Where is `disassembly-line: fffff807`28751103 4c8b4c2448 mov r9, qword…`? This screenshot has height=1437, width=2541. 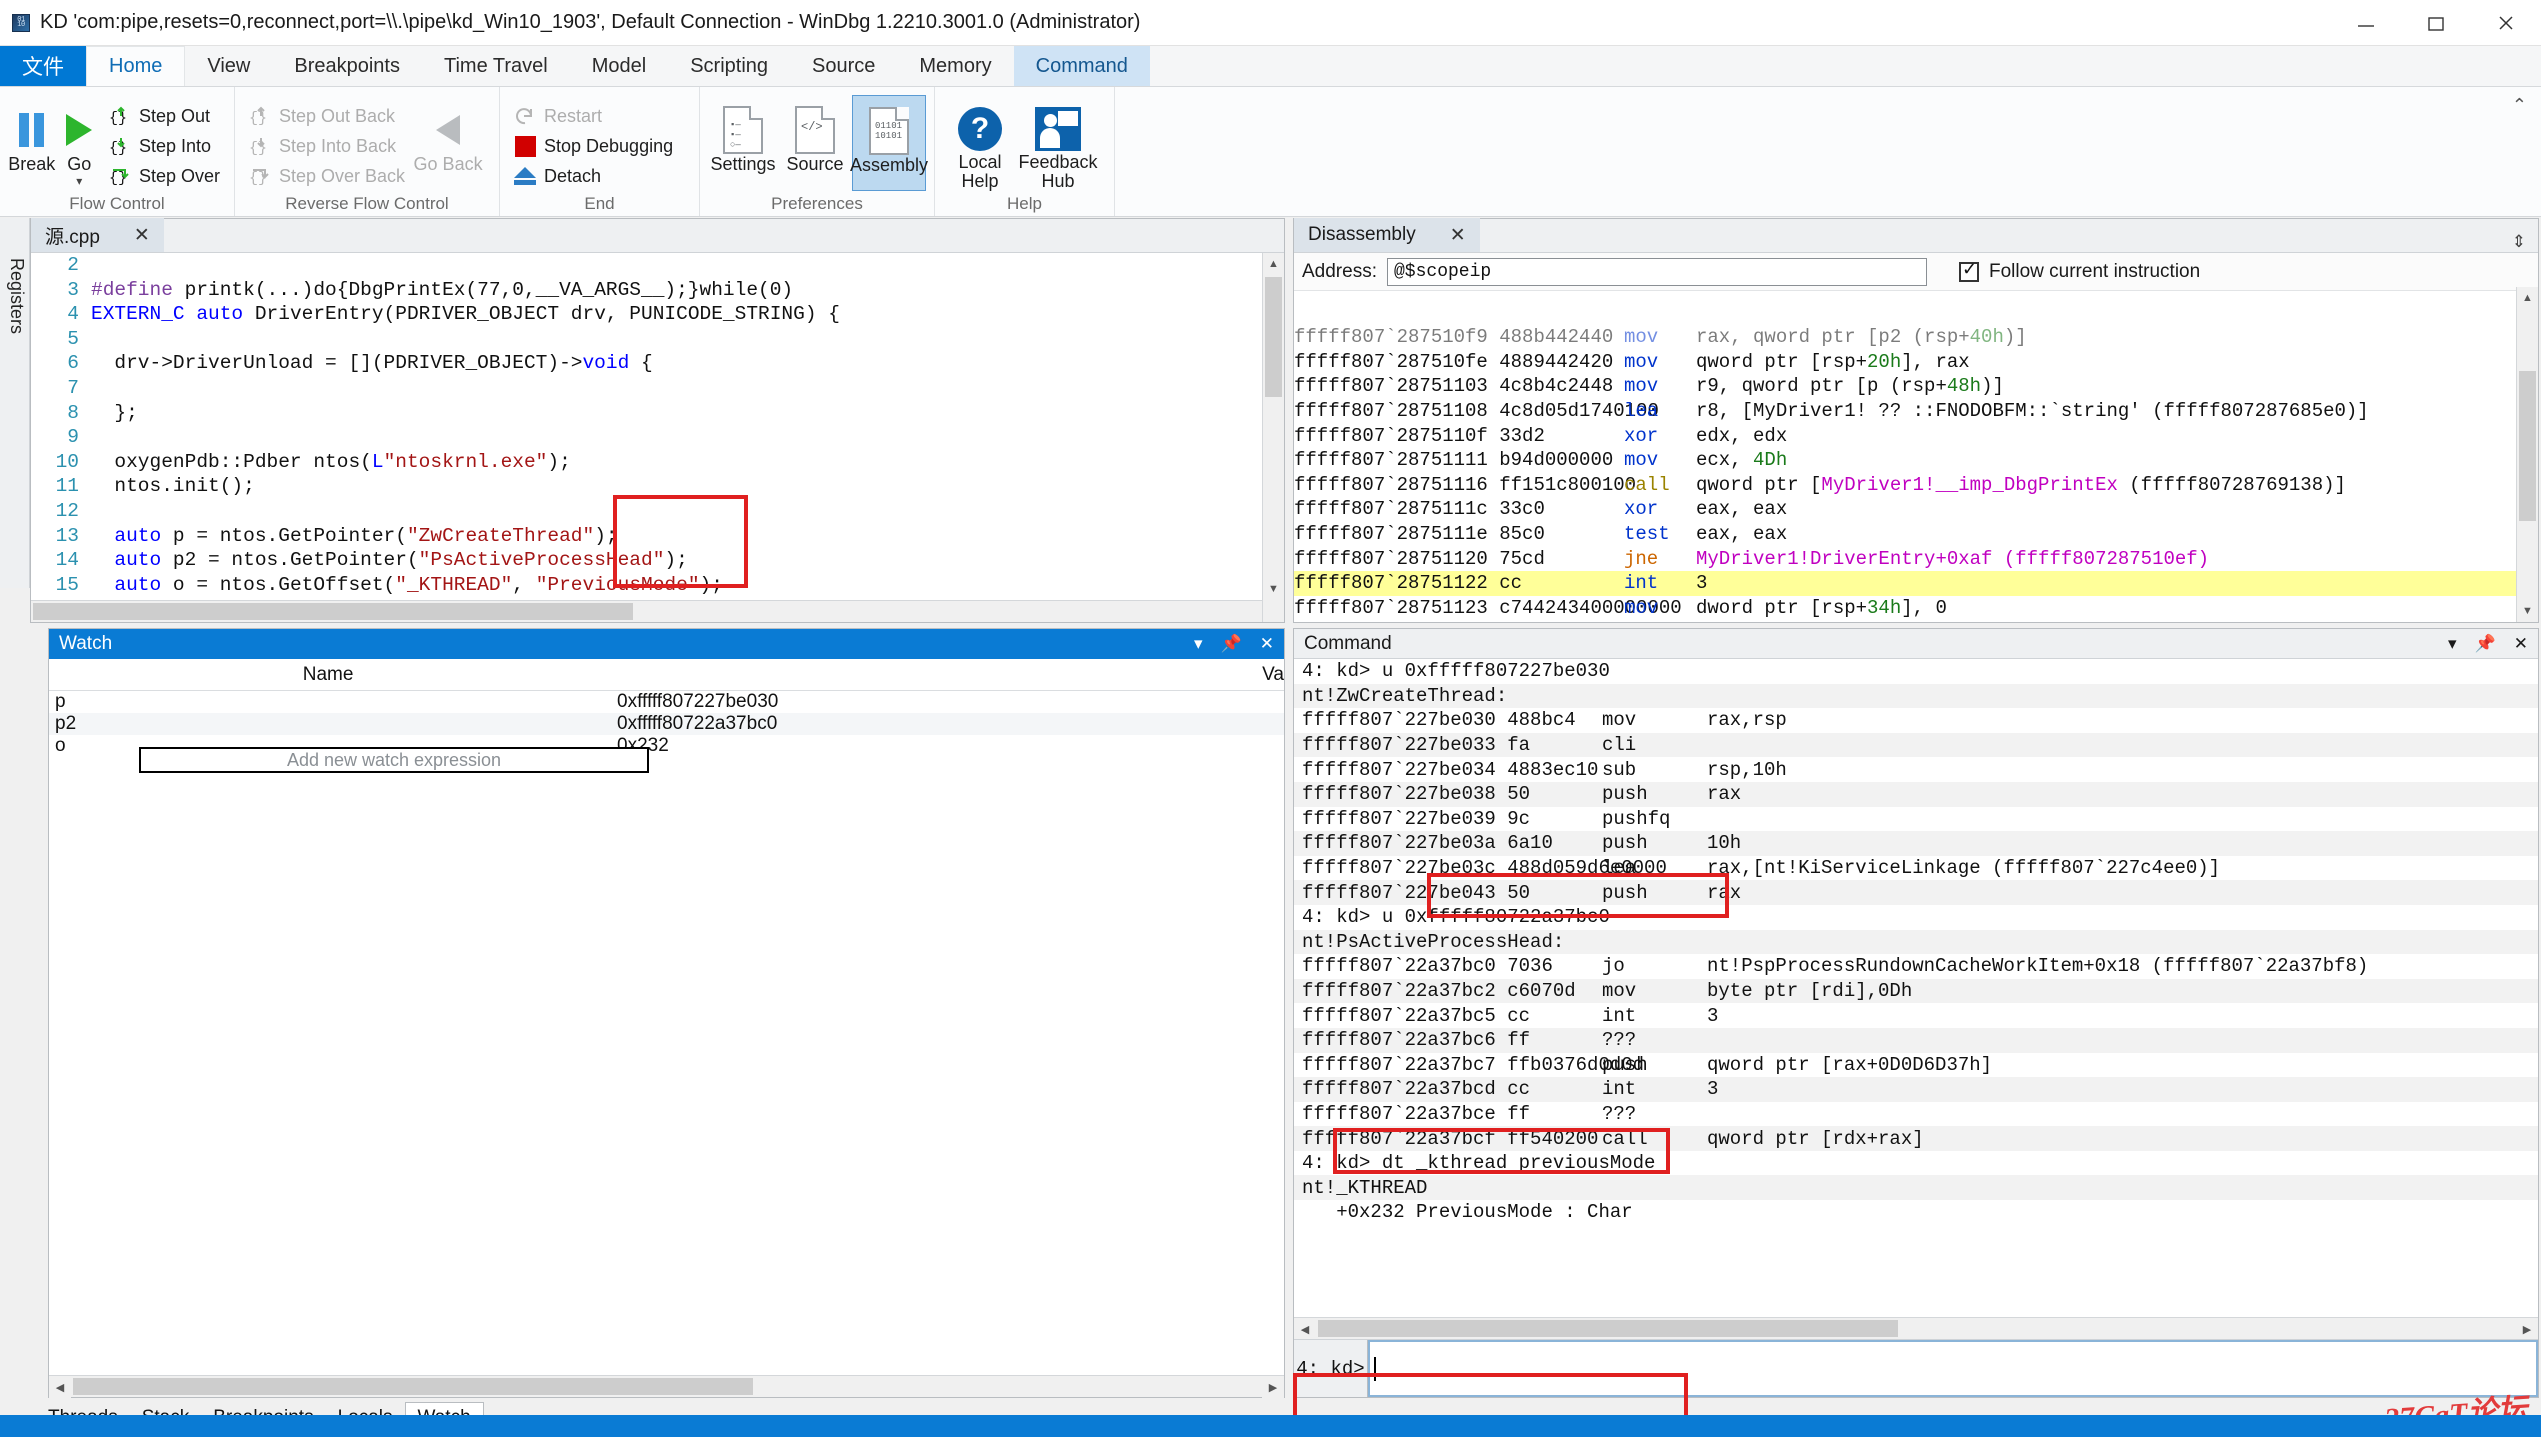 disassembly-line: fffff807`28751103 4c8b4c2448 mov r9, qword… is located at coordinates (1905, 386).